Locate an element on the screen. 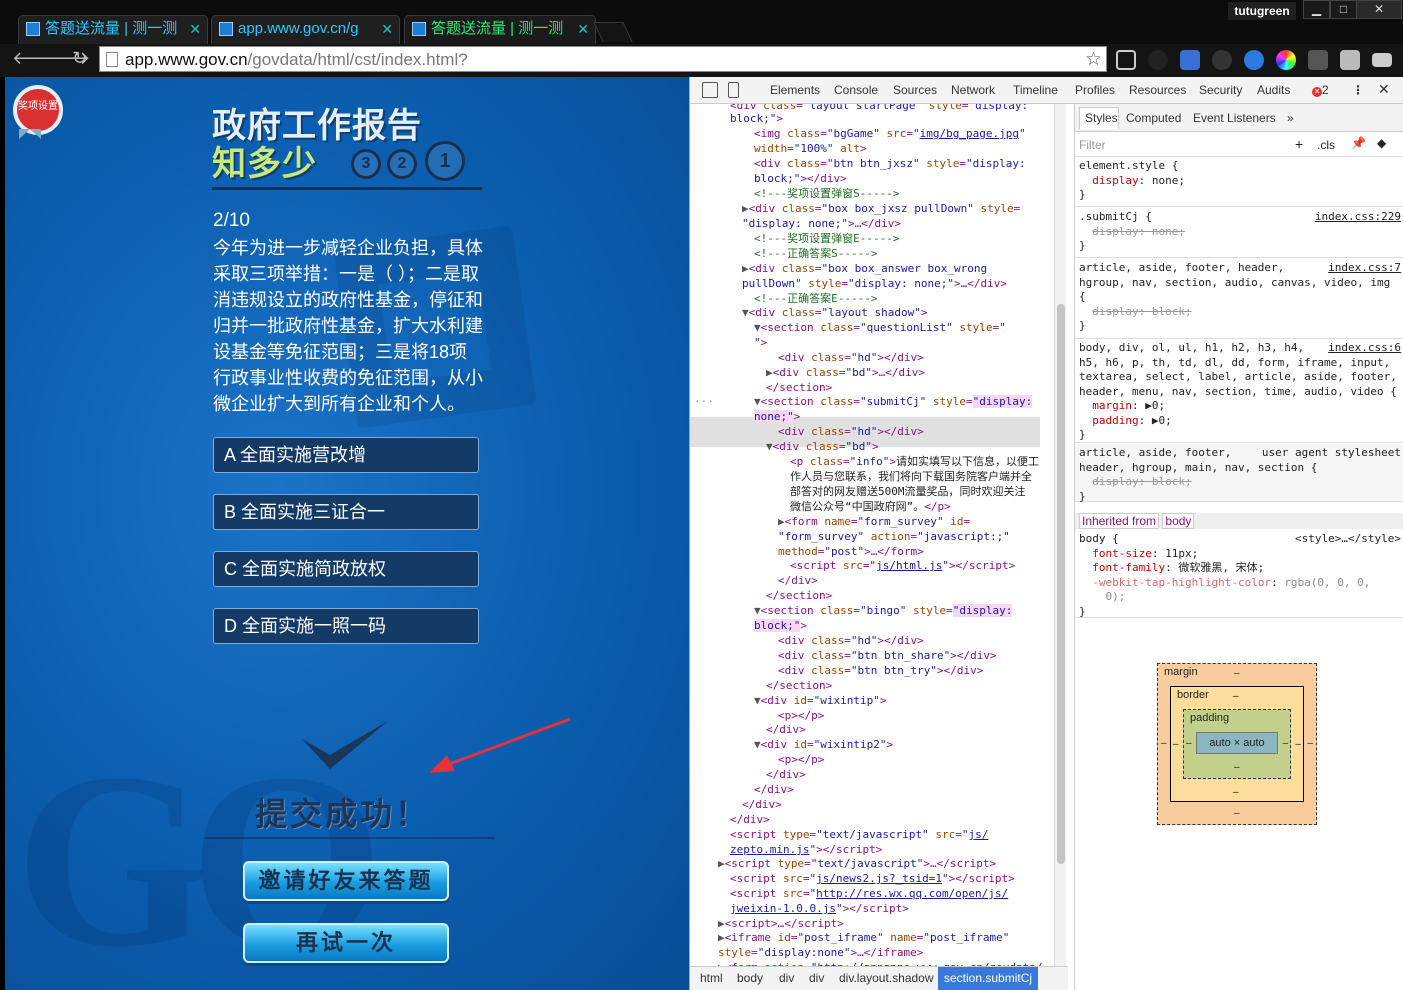 This screenshot has height=990, width=1403. breadcrumb-item: div.layout.shadow is located at coordinates (886, 978).